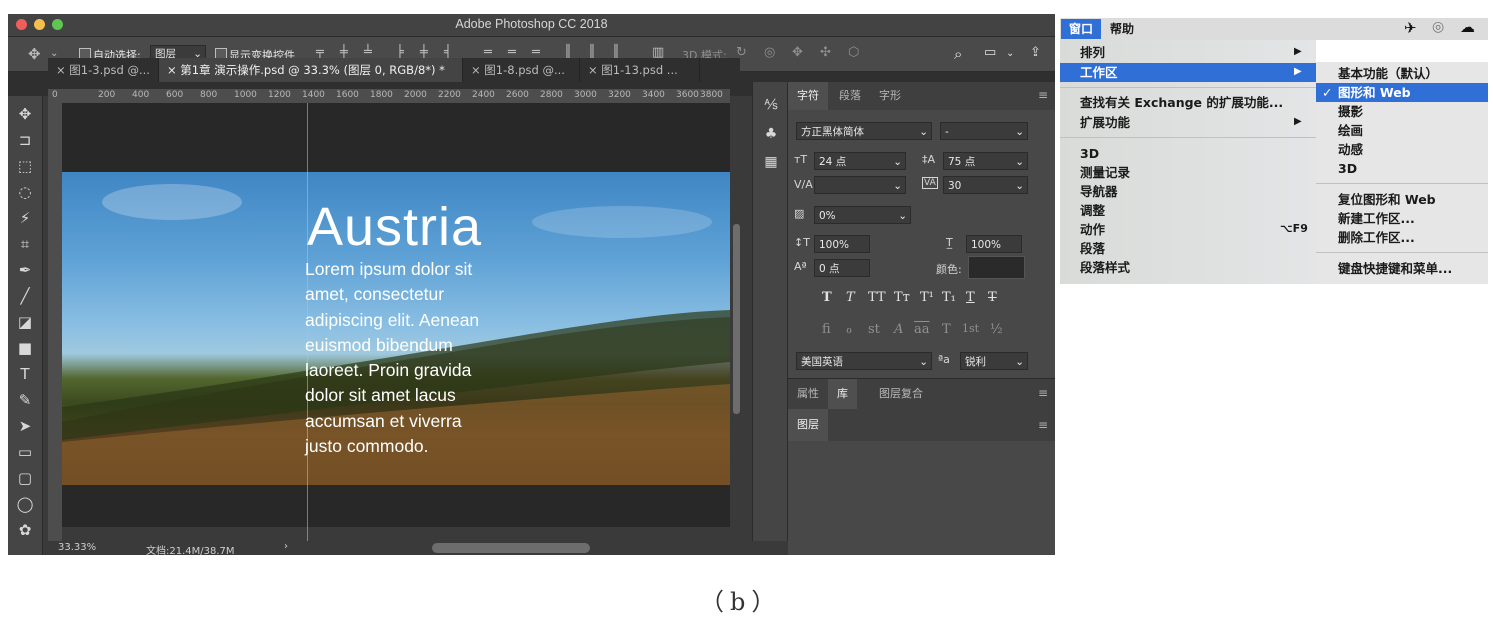  What do you see at coordinates (25, 478) in the screenshot?
I see `rounded-rect-tool-icon: ▢` at bounding box center [25, 478].